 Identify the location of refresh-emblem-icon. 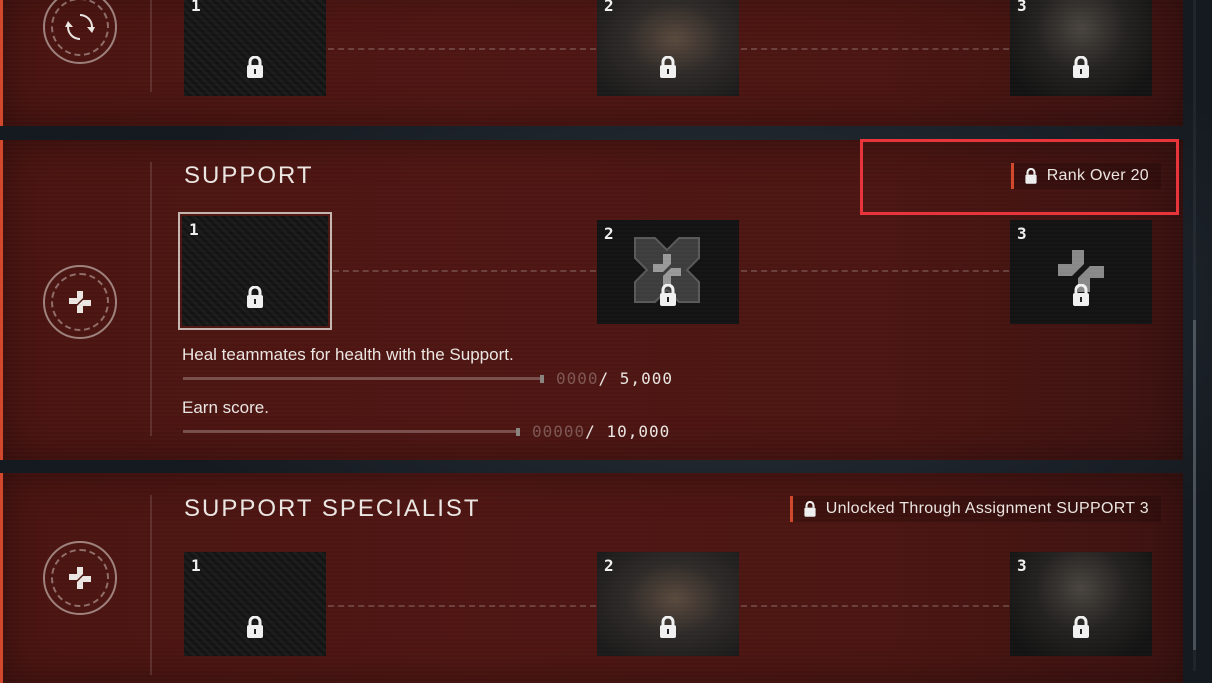
(80, 32).